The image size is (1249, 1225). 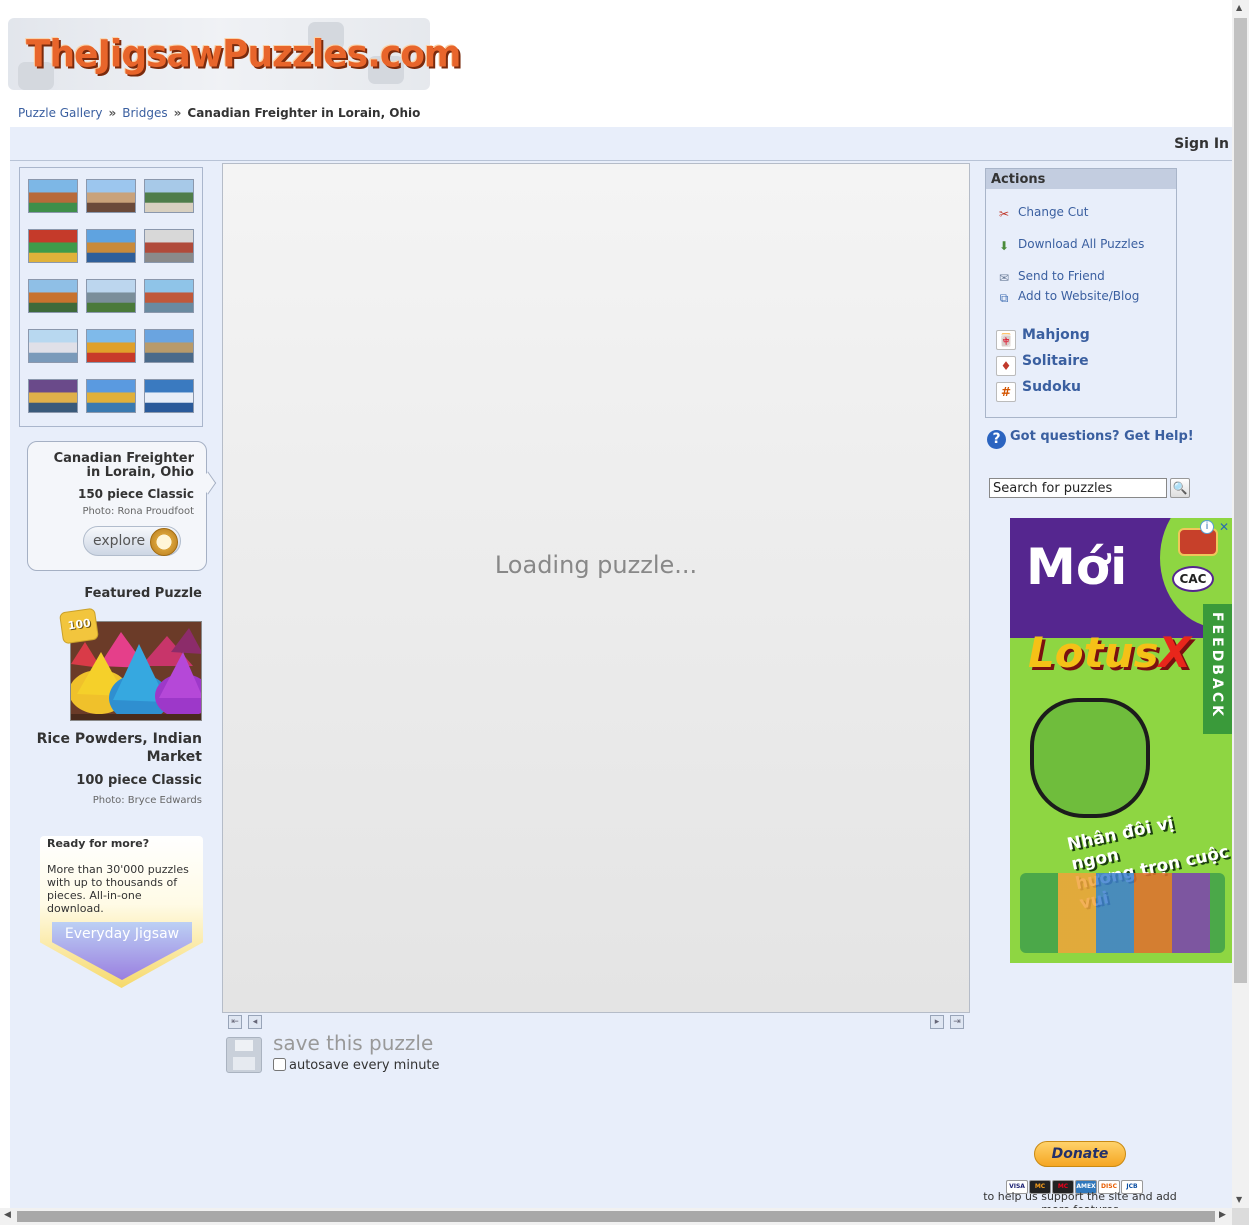 What do you see at coordinates (1053, 212) in the screenshot?
I see `change-cut-label: Change Cut` at bounding box center [1053, 212].